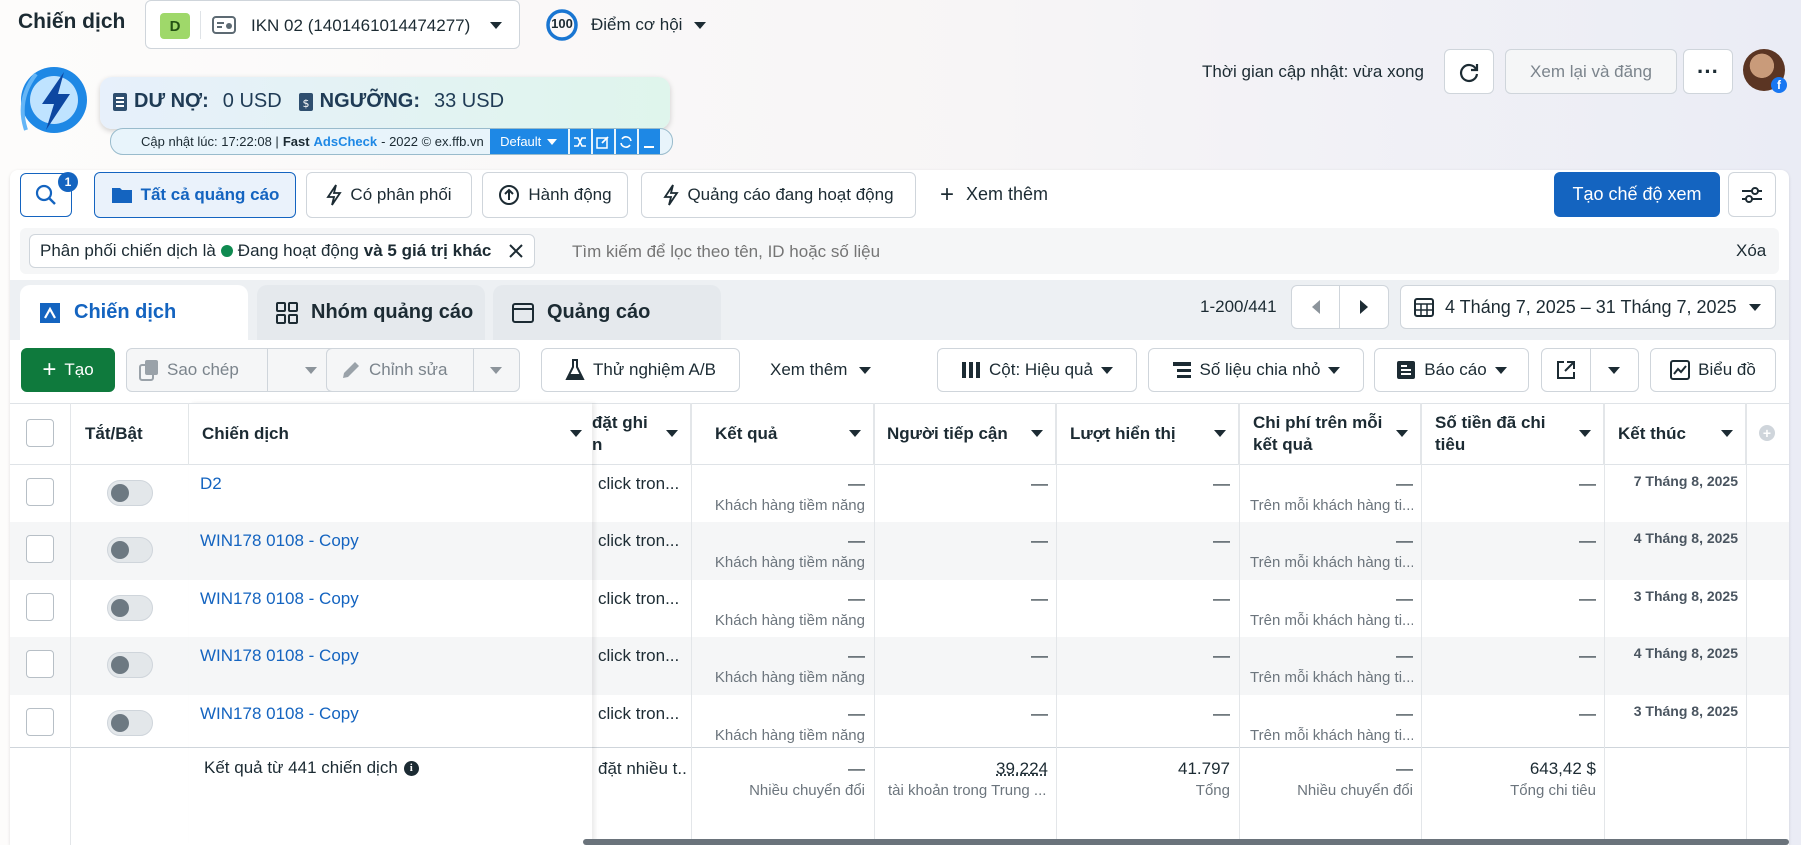 The image size is (1801, 845). Describe the element at coordinates (1186, 842) in the screenshot. I see `horizontal-scrollbar` at that location.